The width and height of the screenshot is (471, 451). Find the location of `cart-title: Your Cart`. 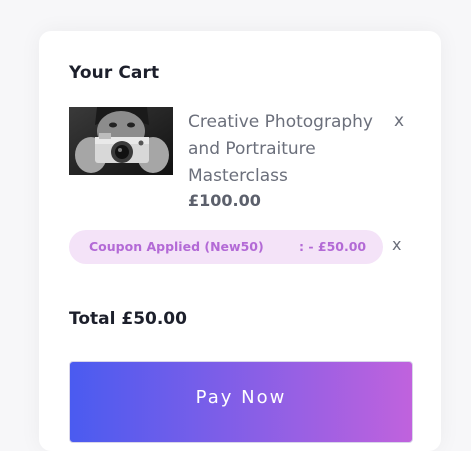

cart-title: Your Cart is located at coordinates (114, 73).